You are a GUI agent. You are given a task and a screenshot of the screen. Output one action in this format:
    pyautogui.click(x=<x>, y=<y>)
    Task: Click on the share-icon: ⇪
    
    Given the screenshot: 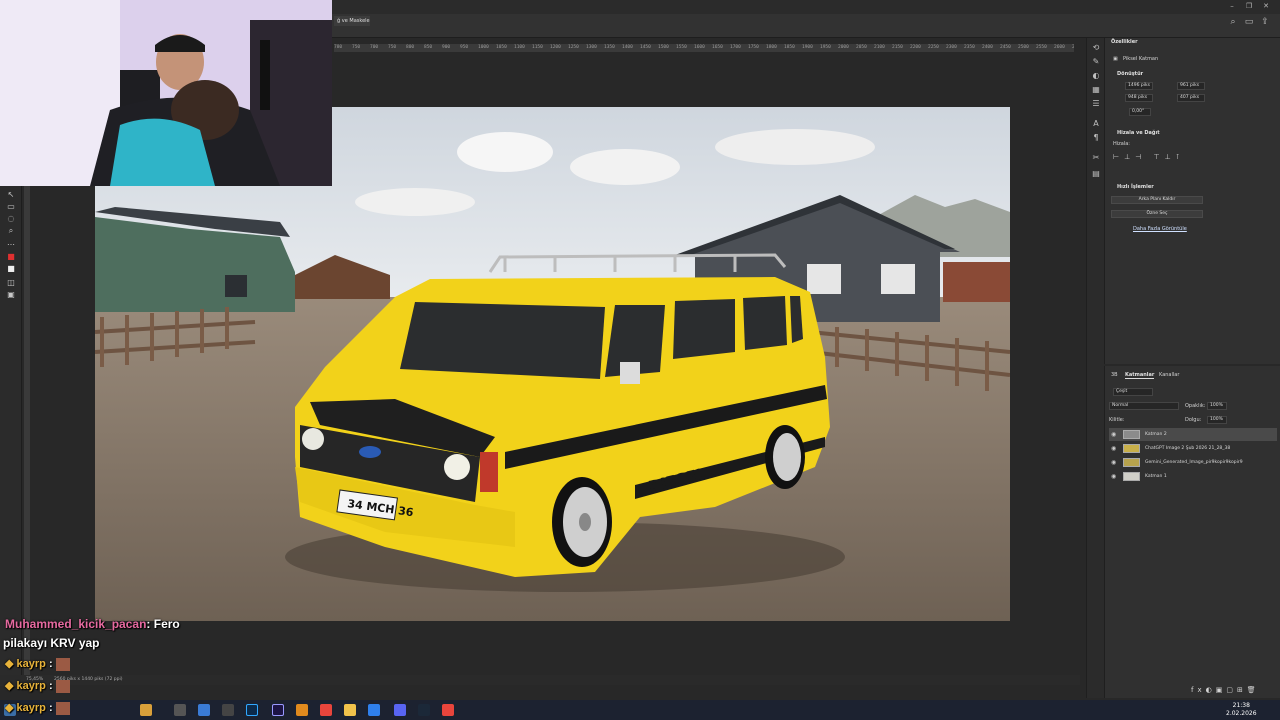 What is the action you would take?
    pyautogui.click(x=1265, y=22)
    